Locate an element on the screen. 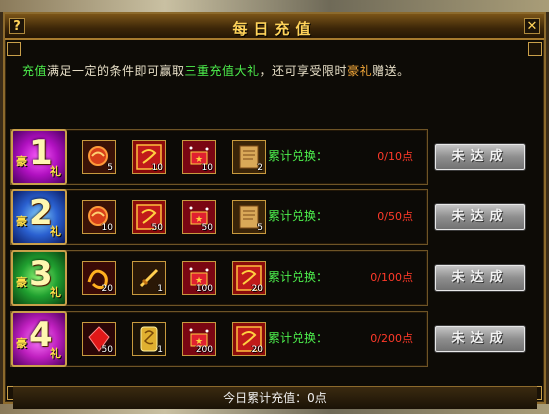 The height and width of the screenshot is (414, 549). item-count: 100 is located at coordinates (204, 289).